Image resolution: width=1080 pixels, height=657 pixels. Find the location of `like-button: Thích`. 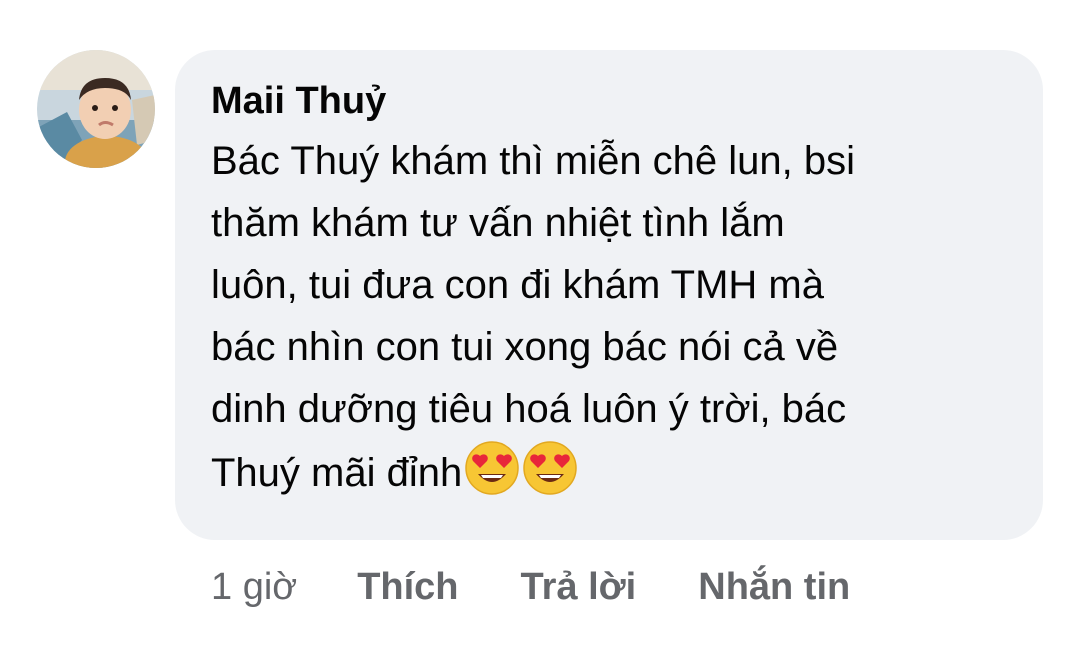

like-button: Thích is located at coordinates (407, 587).